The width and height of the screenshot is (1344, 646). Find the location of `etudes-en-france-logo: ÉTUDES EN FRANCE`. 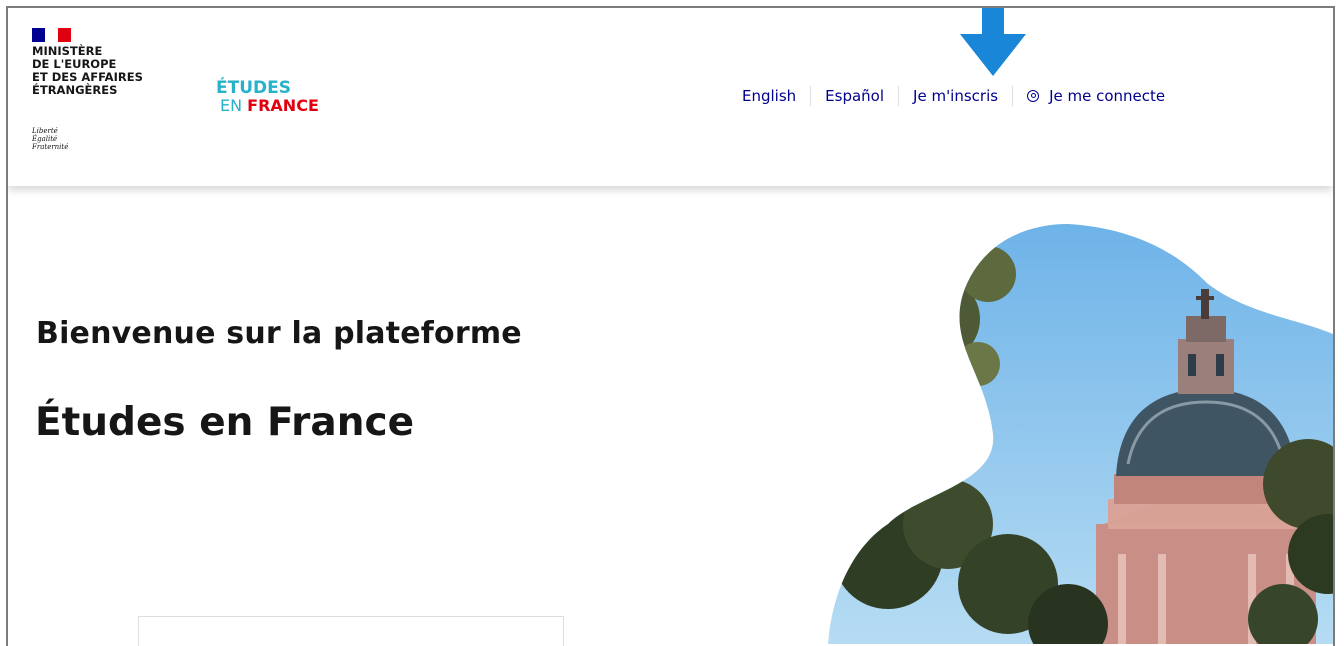

etudes-en-france-logo: ÉTUDES EN FRANCE is located at coordinates (267, 96).